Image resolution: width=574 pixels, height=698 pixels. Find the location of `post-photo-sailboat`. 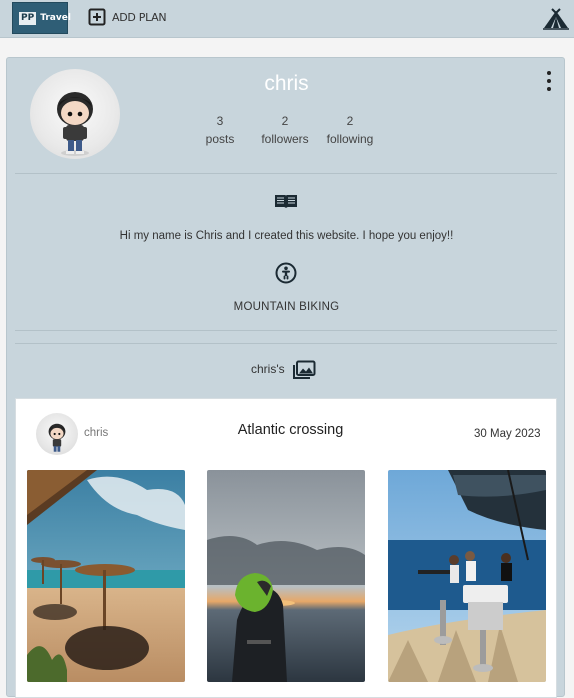

post-photo-sailboat is located at coordinates (467, 576).